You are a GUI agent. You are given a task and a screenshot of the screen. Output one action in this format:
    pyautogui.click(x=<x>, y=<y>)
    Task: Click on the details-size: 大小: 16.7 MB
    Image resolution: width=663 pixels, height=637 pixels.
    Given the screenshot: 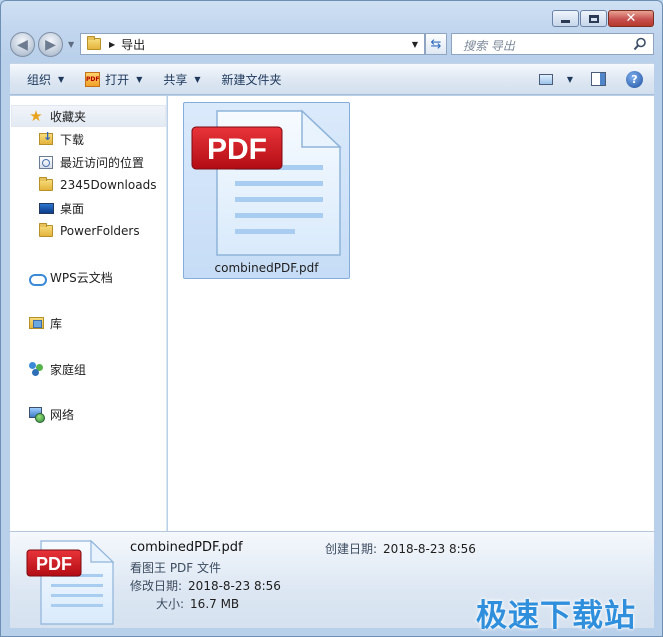 What is the action you would take?
    pyautogui.click(x=197, y=603)
    